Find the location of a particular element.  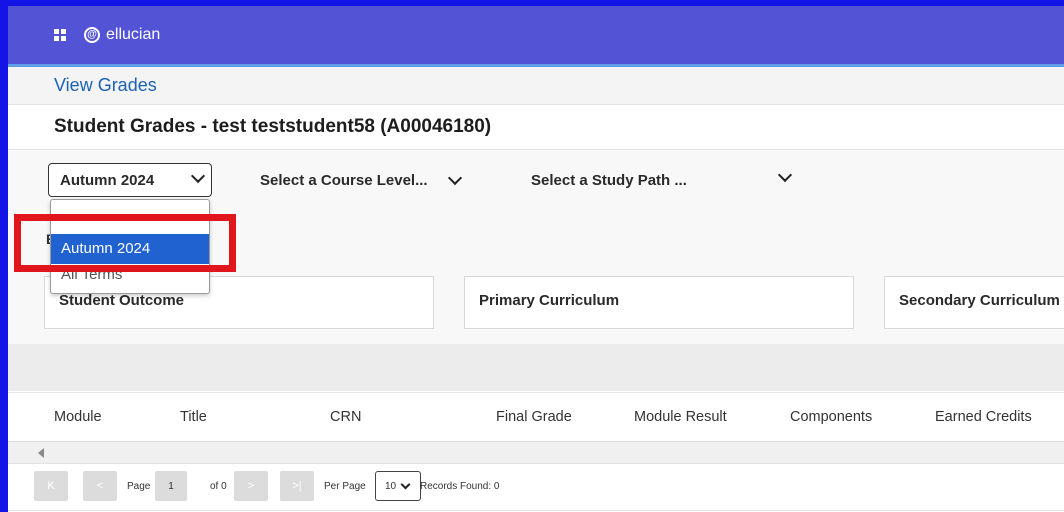

page-label: Page is located at coordinates (139, 486).